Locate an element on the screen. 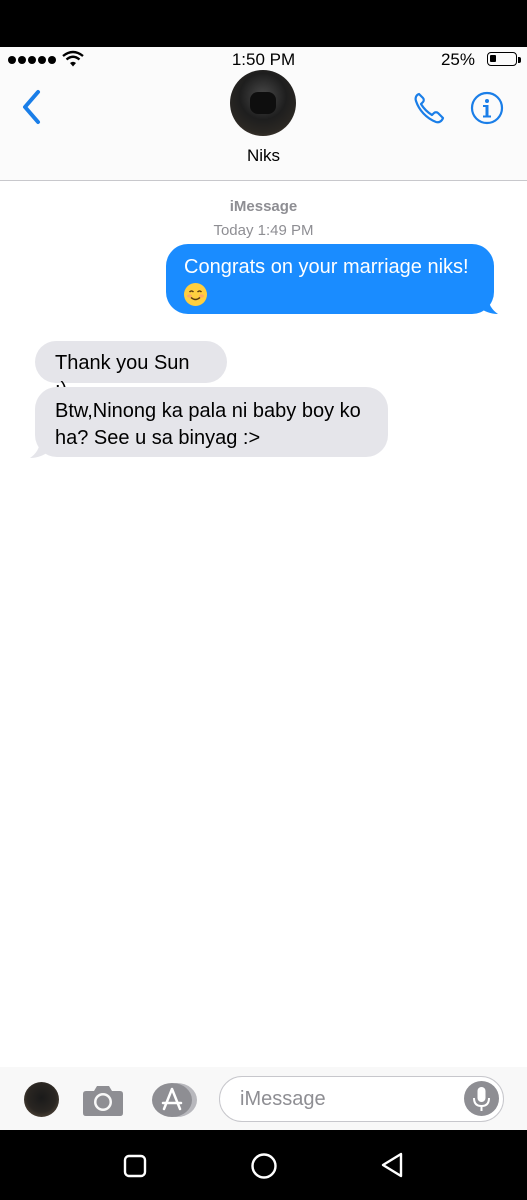 The width and height of the screenshot is (527, 1200). avatar-face is located at coordinates (263, 103).